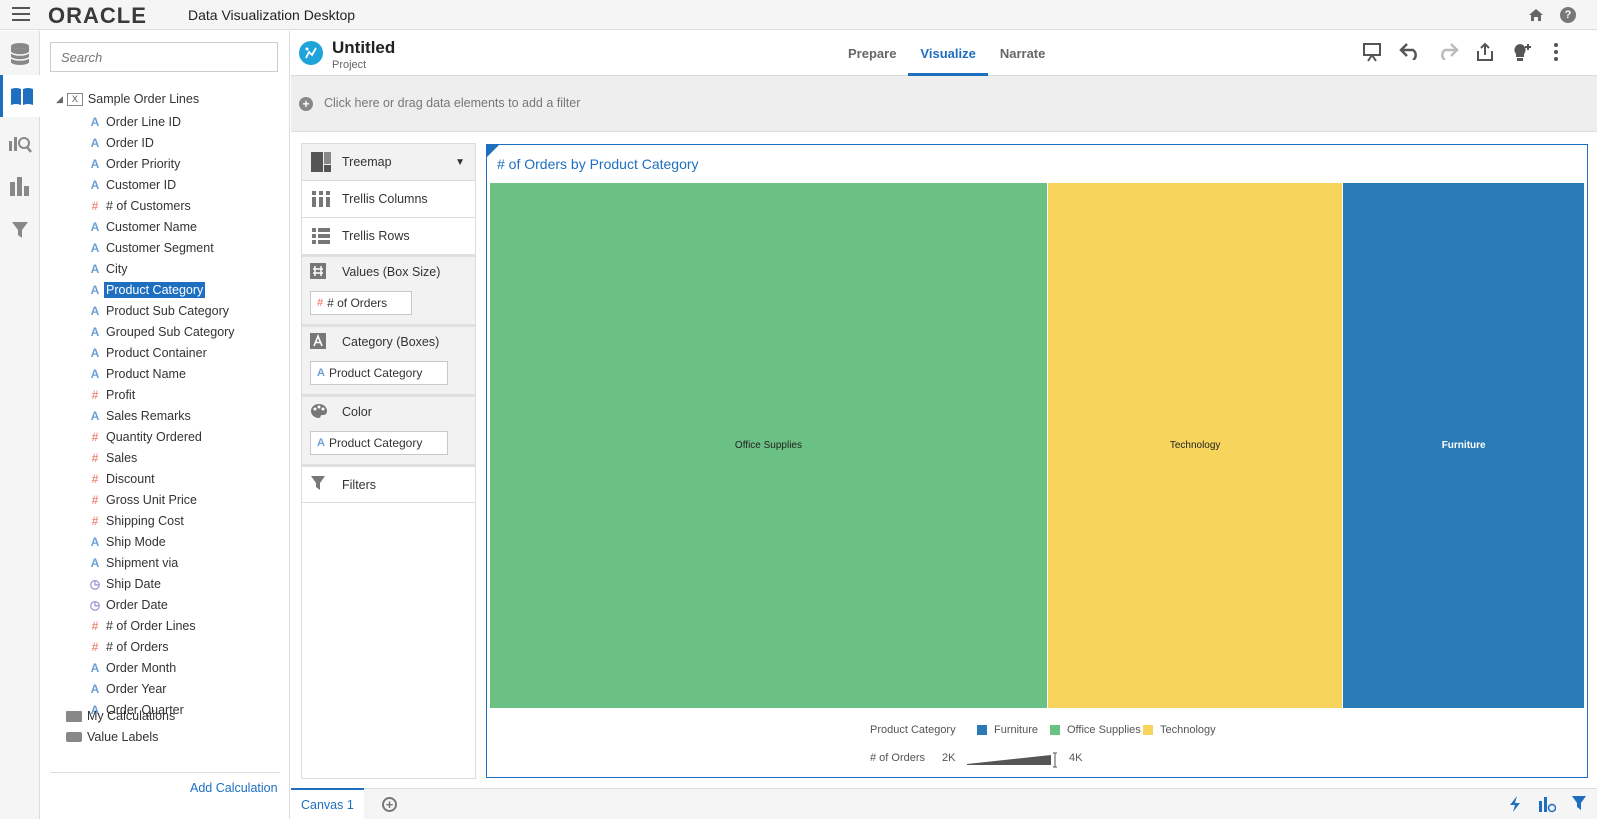 Image resolution: width=1597 pixels, height=820 pixels. Describe the element at coordinates (161, 331) in the screenshot. I see `data-element: A Grouped Sub Category` at that location.